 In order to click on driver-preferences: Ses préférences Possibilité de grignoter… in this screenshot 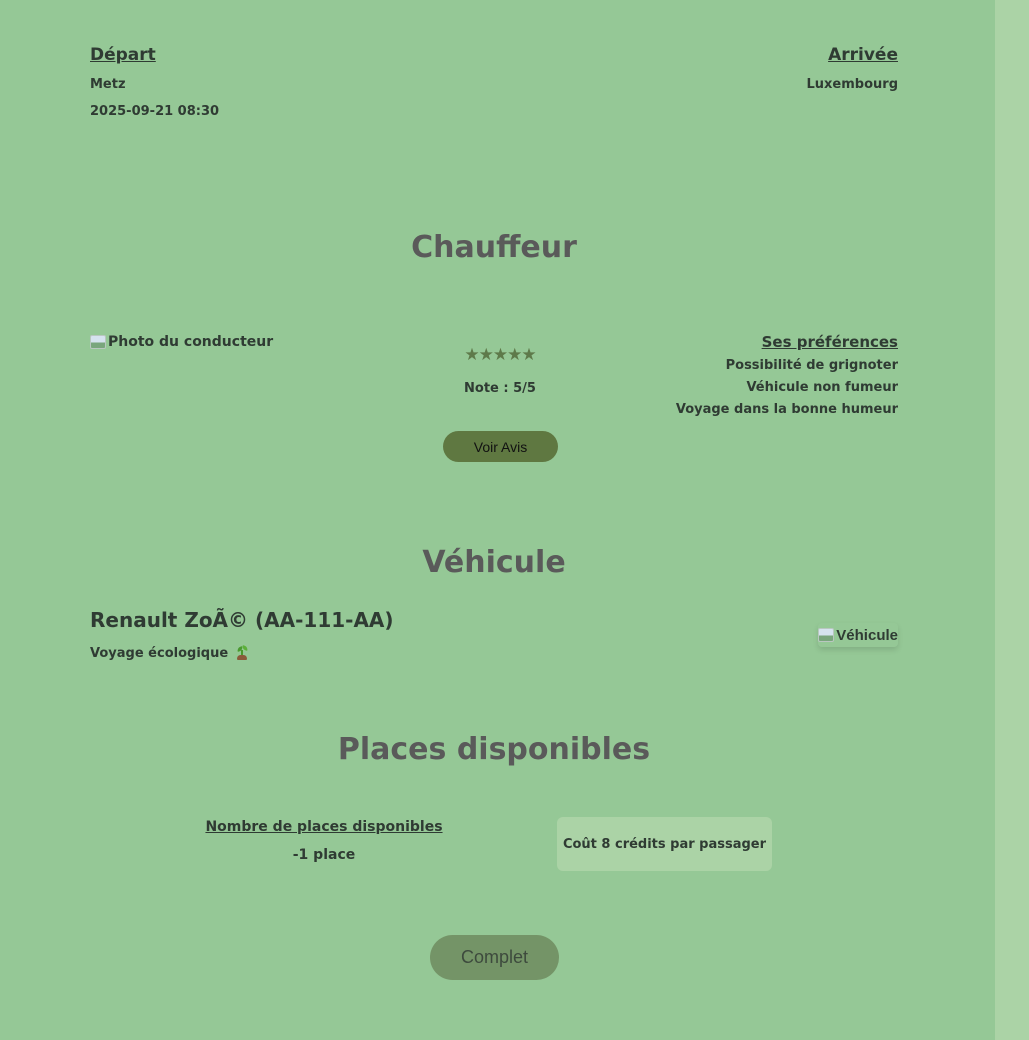, I will do `click(787, 375)`.